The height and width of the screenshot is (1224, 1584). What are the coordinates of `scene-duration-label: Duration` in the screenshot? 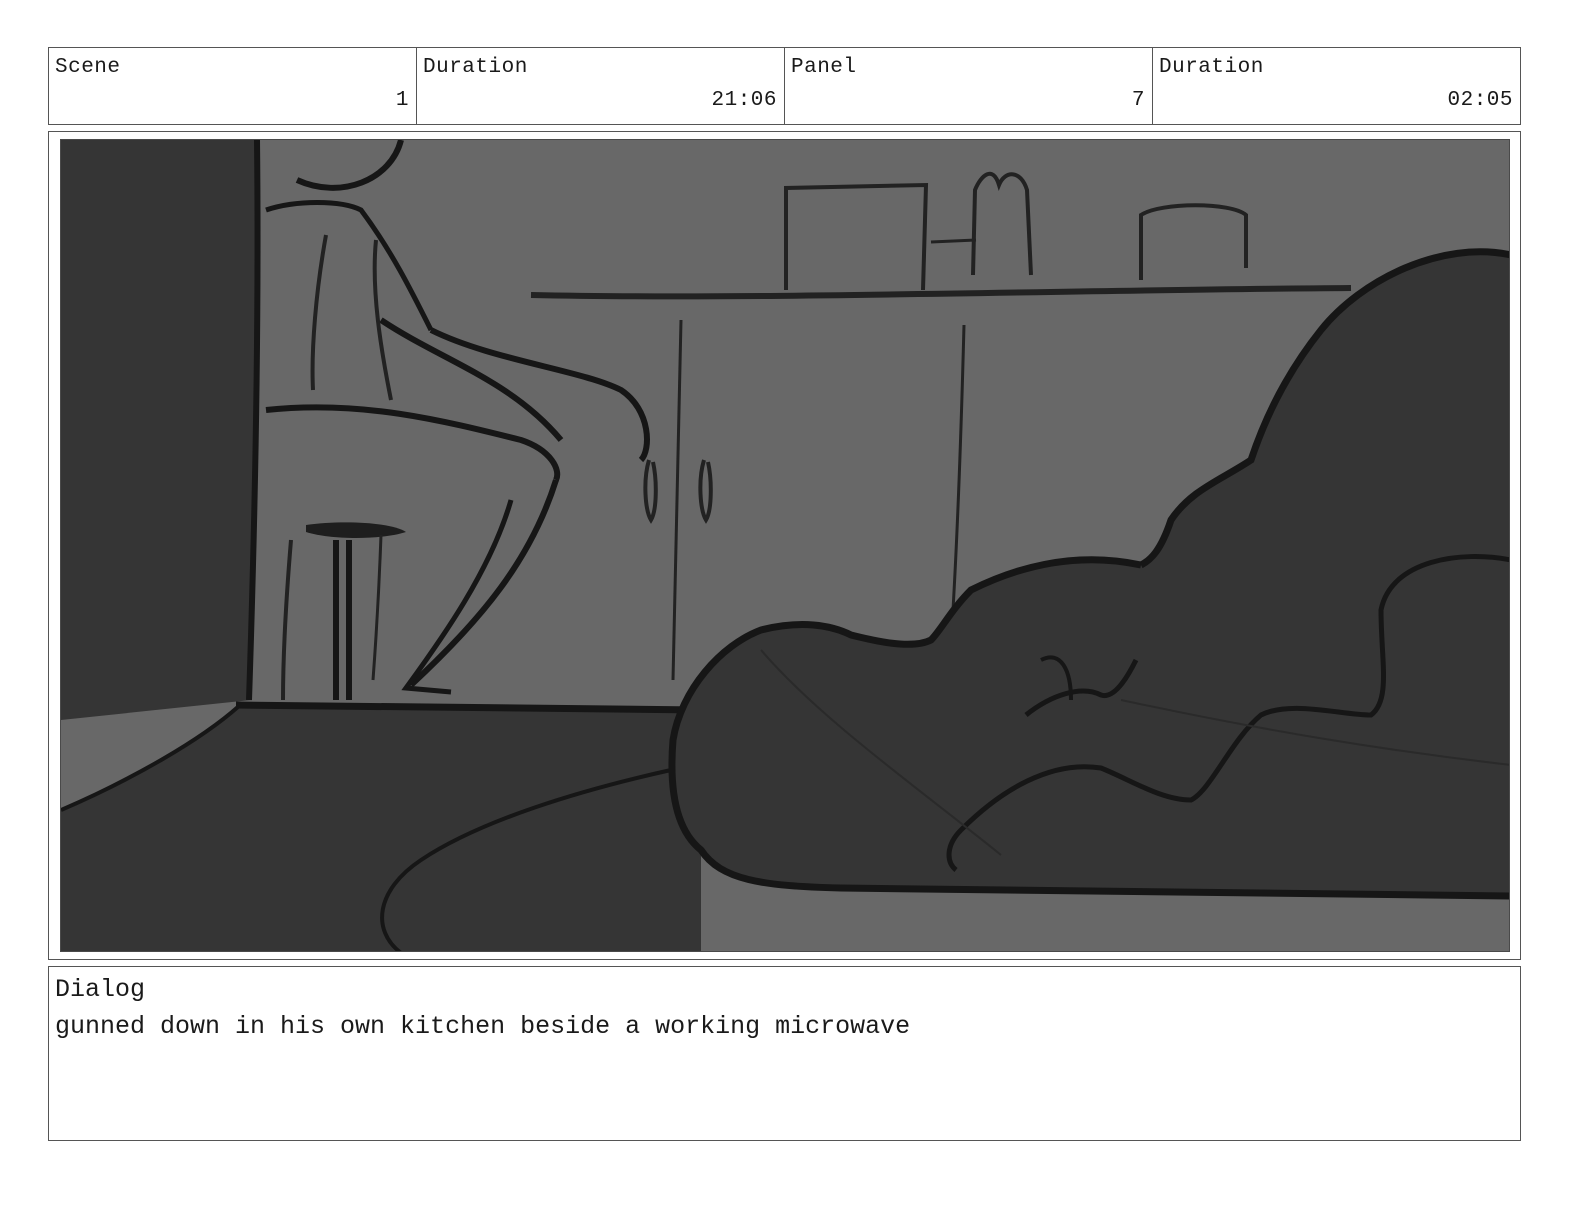 It's located at (475, 67).